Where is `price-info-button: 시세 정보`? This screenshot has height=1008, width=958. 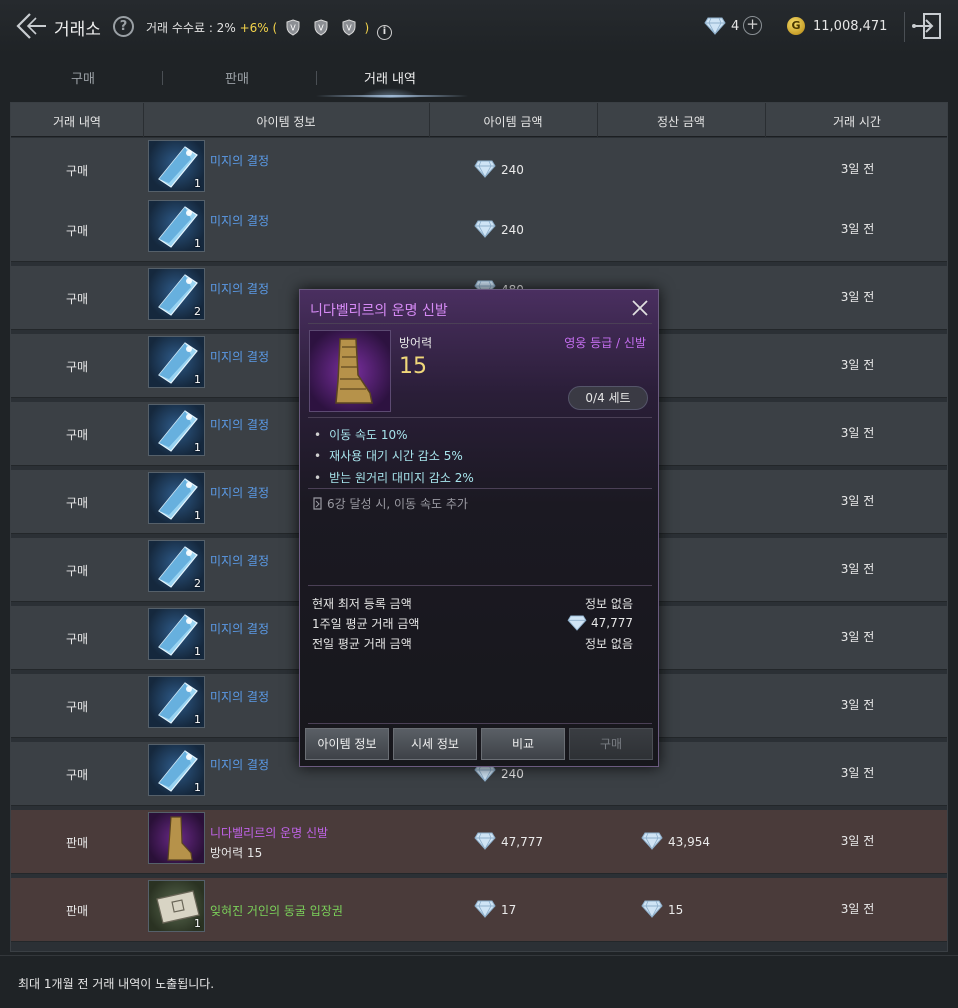
price-info-button: 시세 정보 is located at coordinates (435, 744).